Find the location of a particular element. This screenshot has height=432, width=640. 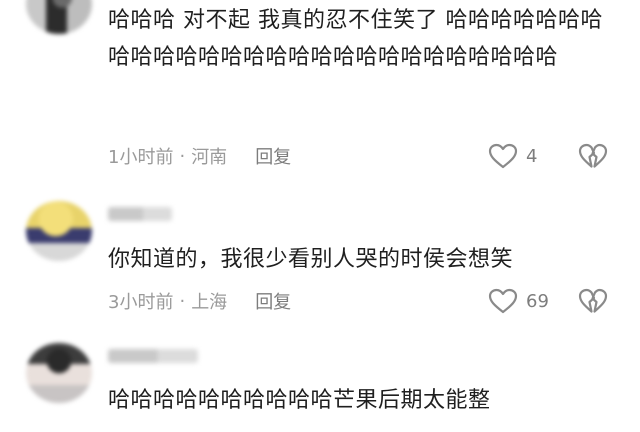

like-button: 69 is located at coordinates (533, 301).